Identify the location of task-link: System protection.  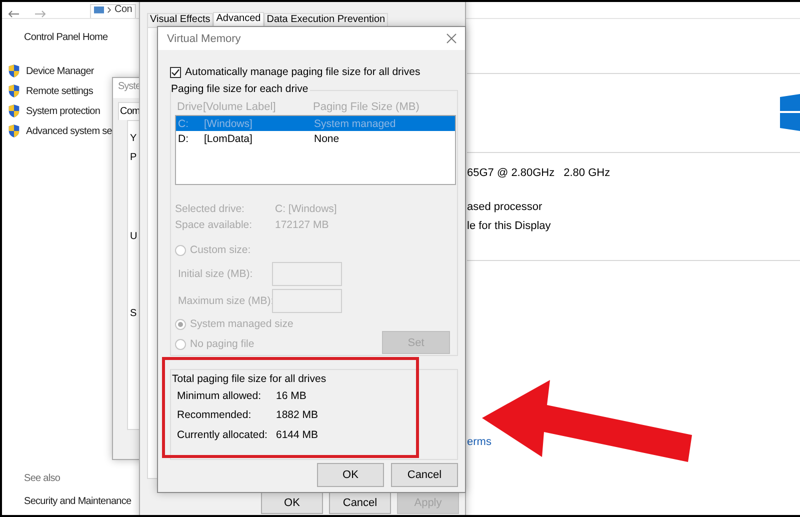
(63, 111).